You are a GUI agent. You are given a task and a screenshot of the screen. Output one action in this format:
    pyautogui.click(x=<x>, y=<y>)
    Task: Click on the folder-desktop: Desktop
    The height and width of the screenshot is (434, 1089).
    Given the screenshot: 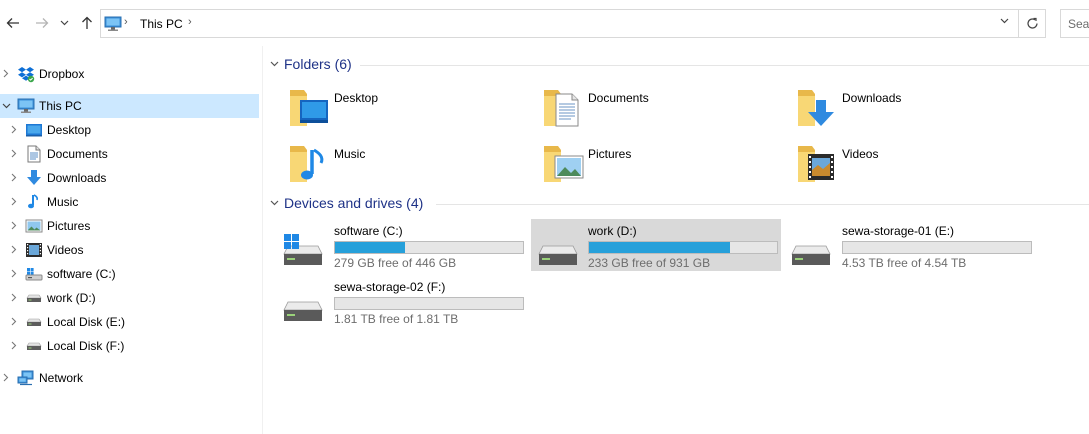 What is the action you would take?
    pyautogui.click(x=408, y=110)
    